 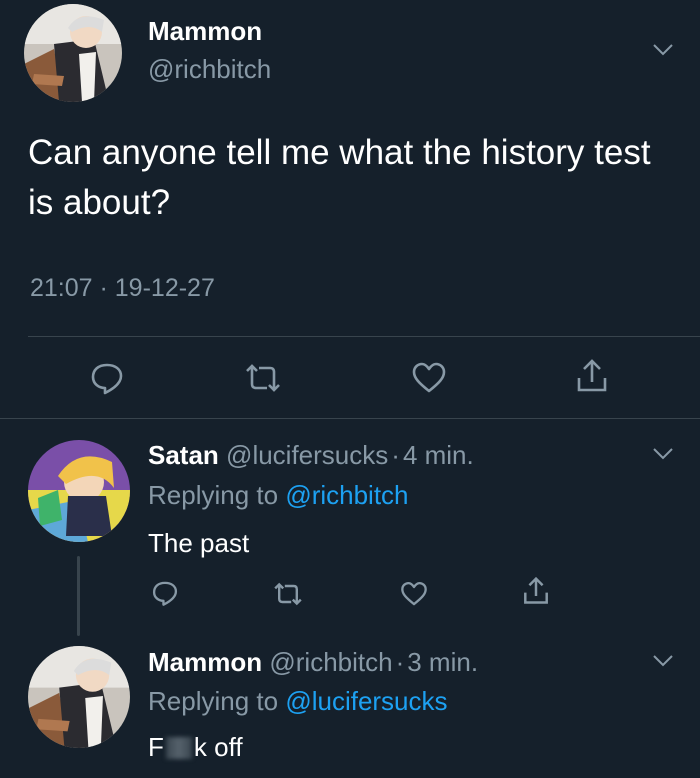 What do you see at coordinates (366, 701) in the screenshot?
I see `replying-to-link: @lucifersucks` at bounding box center [366, 701].